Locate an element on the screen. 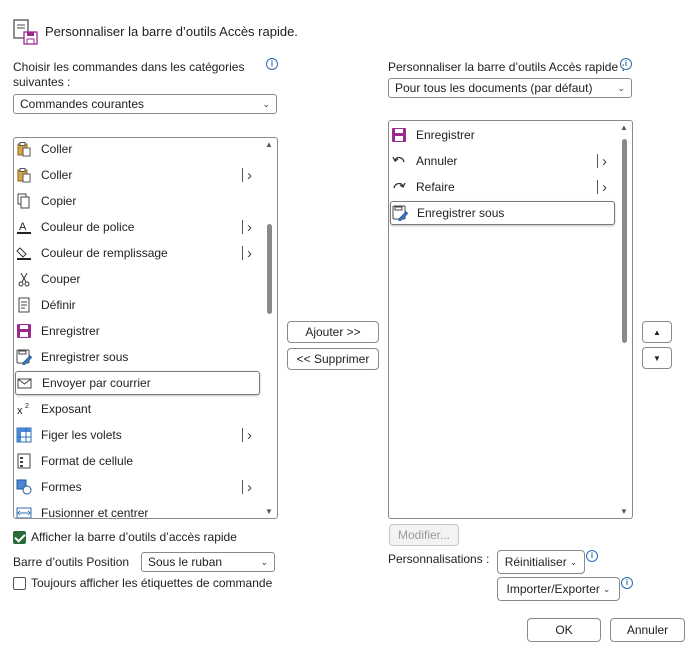 The image size is (694, 653). save-icon is located at coordinates (399, 135).